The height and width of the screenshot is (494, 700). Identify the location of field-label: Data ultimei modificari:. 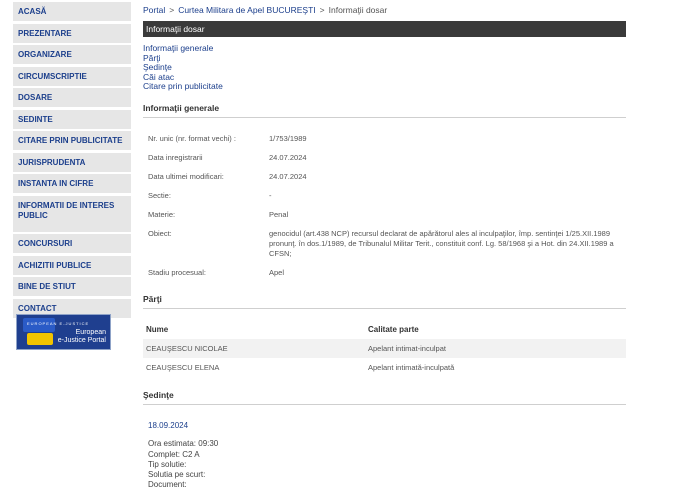
(186, 176).